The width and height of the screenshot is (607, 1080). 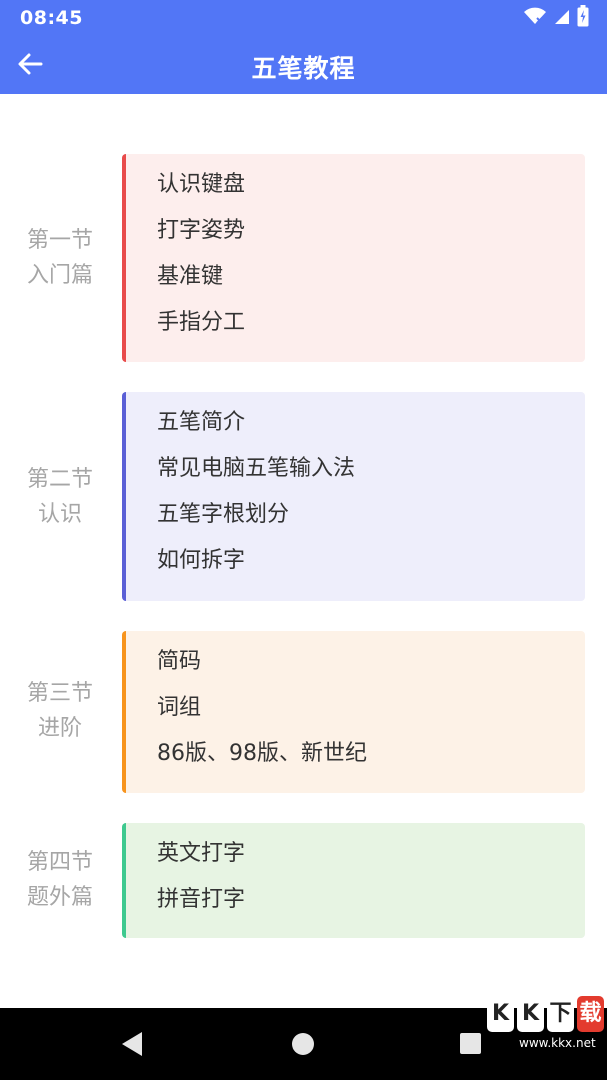 What do you see at coordinates (535, 18) in the screenshot?
I see `wifi-icon` at bounding box center [535, 18].